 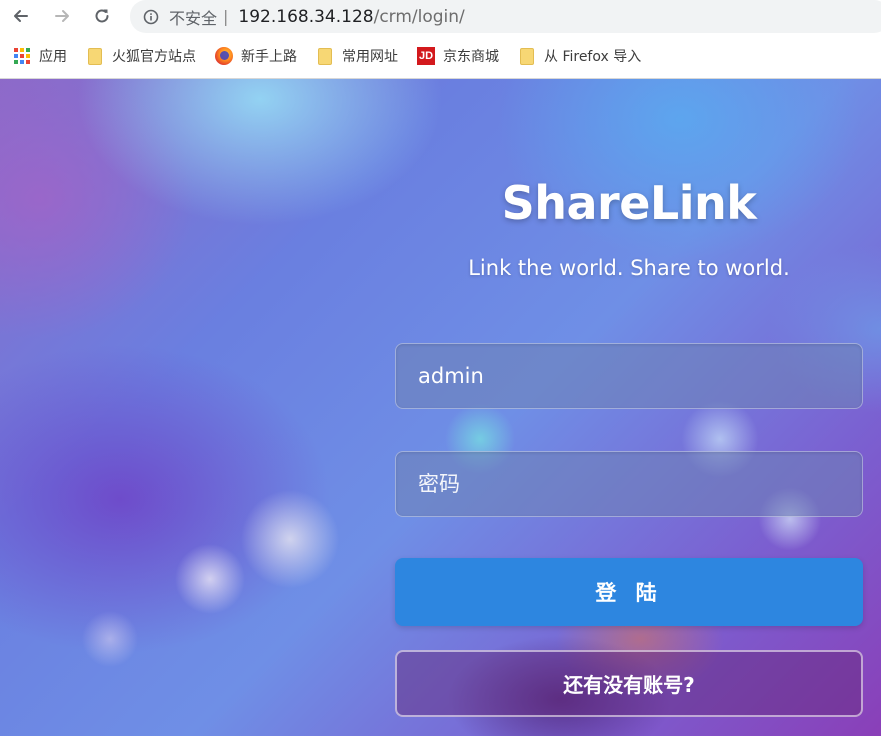 I want to click on brand-tagline: Link the world. Share to world., so click(x=629, y=268).